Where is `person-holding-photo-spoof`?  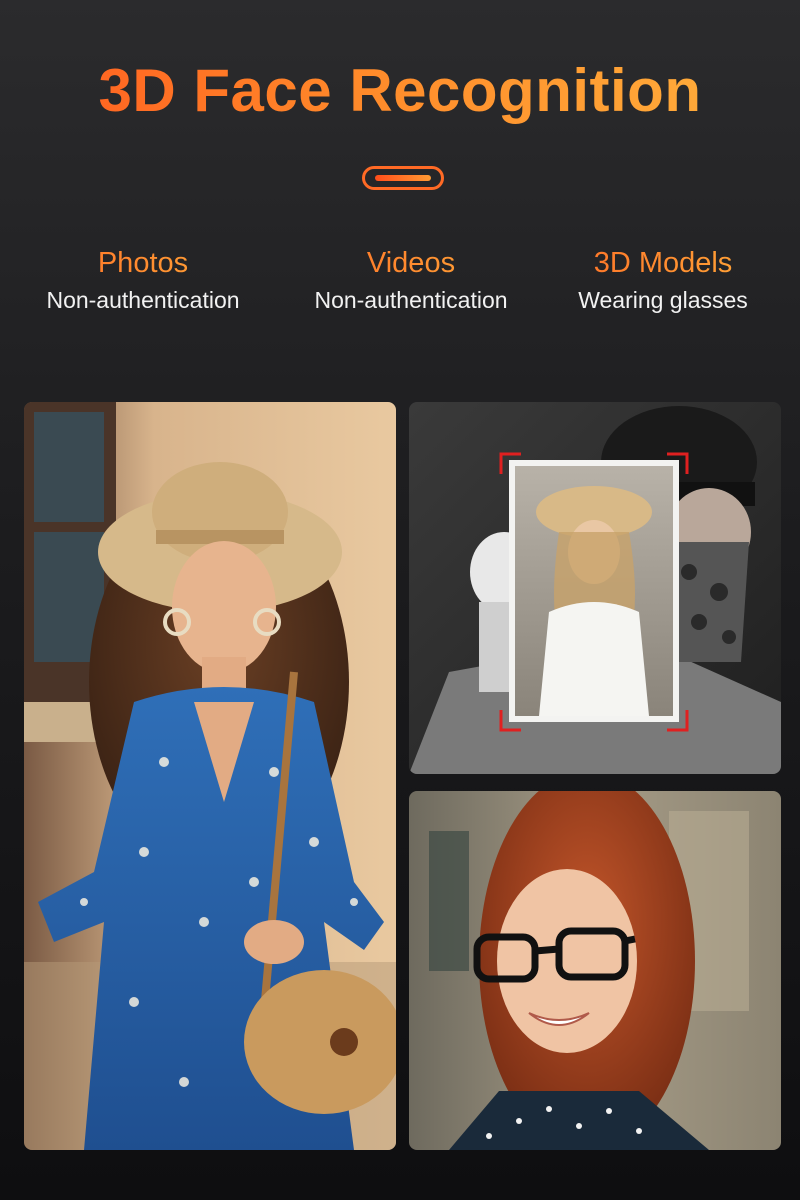
person-holding-photo-spoof is located at coordinates (595, 588).